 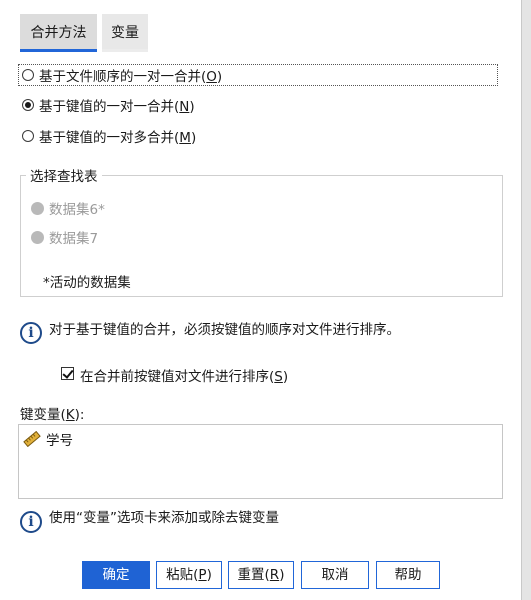 What do you see at coordinates (125, 33) in the screenshot?
I see `tab-variables: 变量` at bounding box center [125, 33].